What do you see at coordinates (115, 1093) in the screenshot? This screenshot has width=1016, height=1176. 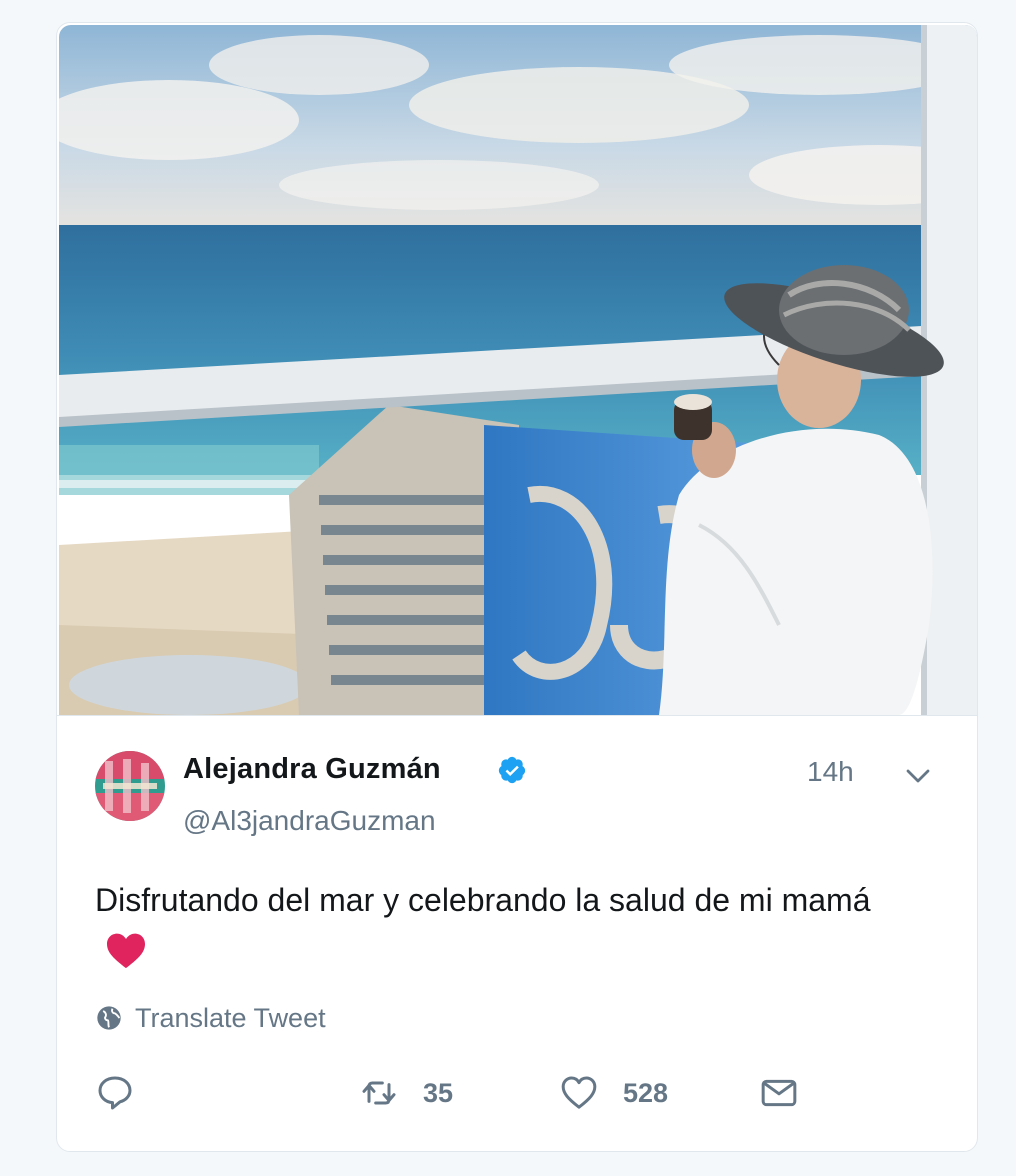 I see `reply-icon` at bounding box center [115, 1093].